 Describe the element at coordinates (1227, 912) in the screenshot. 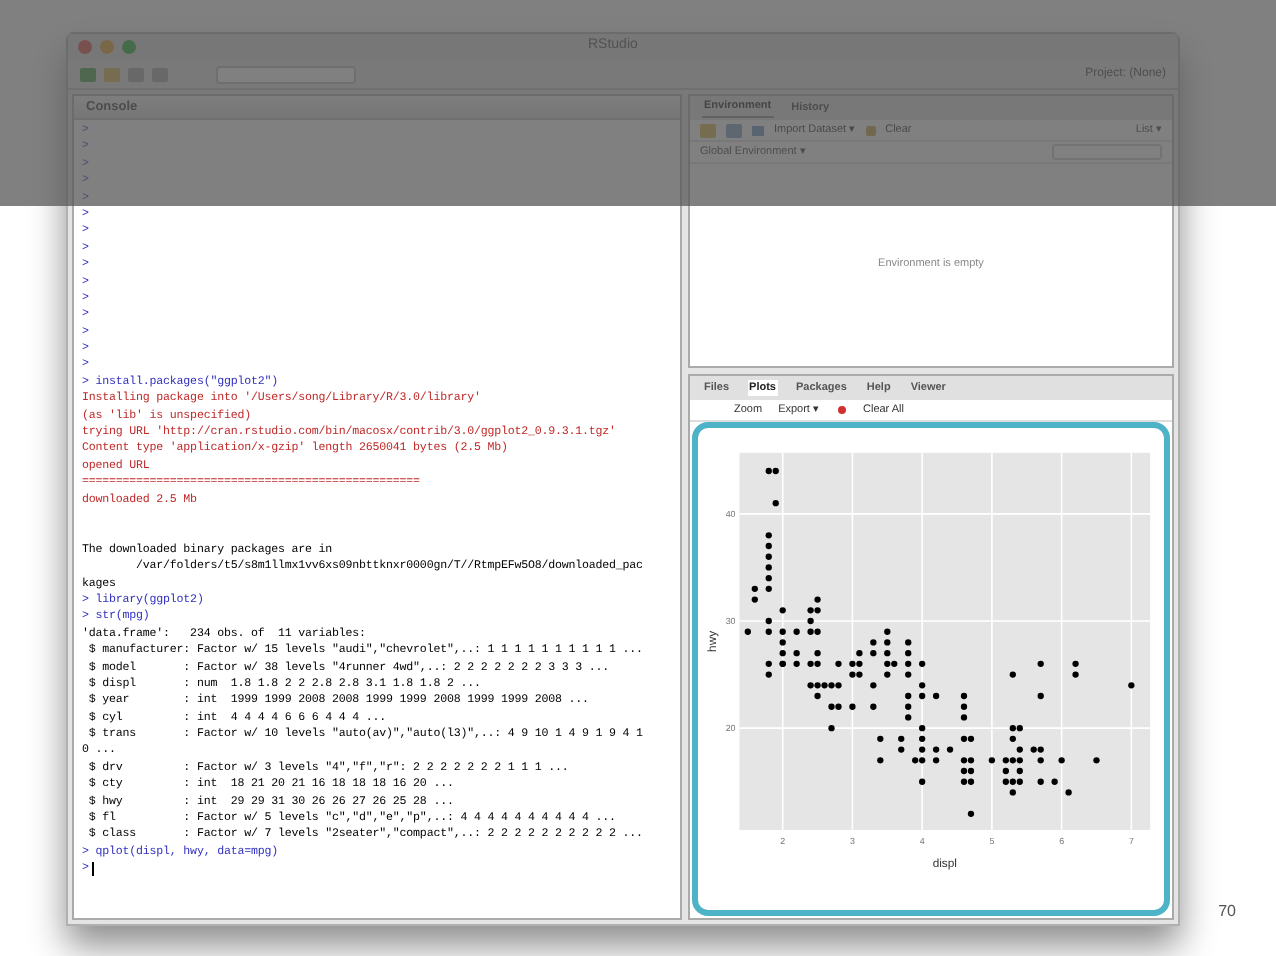

I see `slide-number: 70` at that location.